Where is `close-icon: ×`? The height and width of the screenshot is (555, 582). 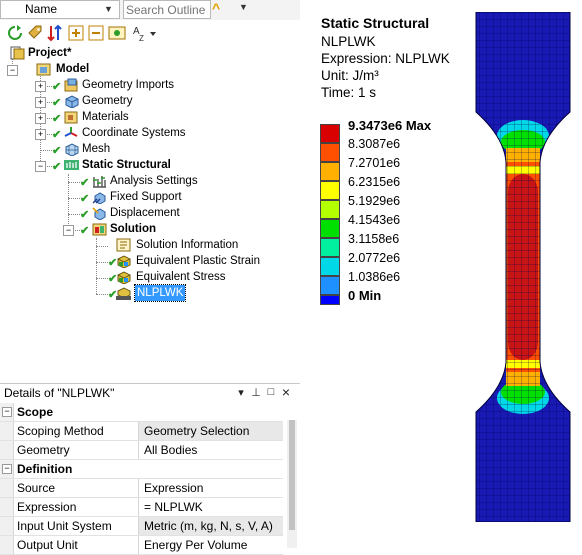
close-icon: × is located at coordinates (286, 392).